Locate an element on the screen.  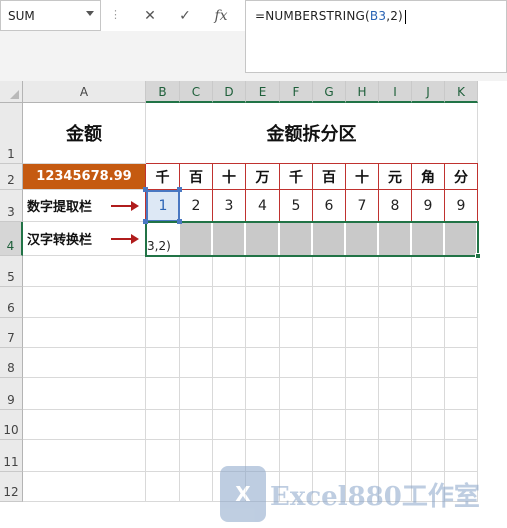
cell-G6 is located at coordinates (329, 302).